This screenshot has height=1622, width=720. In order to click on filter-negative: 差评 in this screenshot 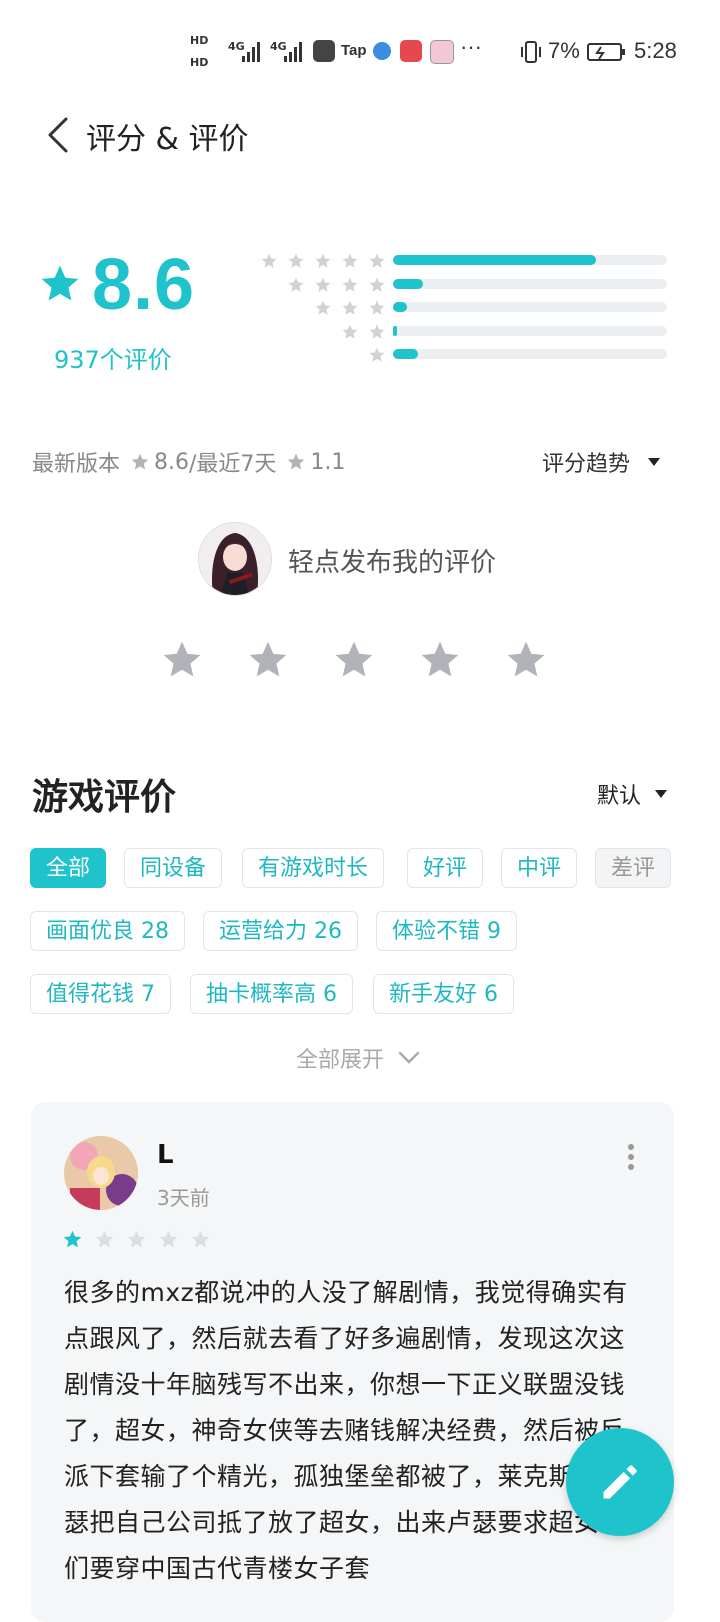, I will do `click(633, 868)`.